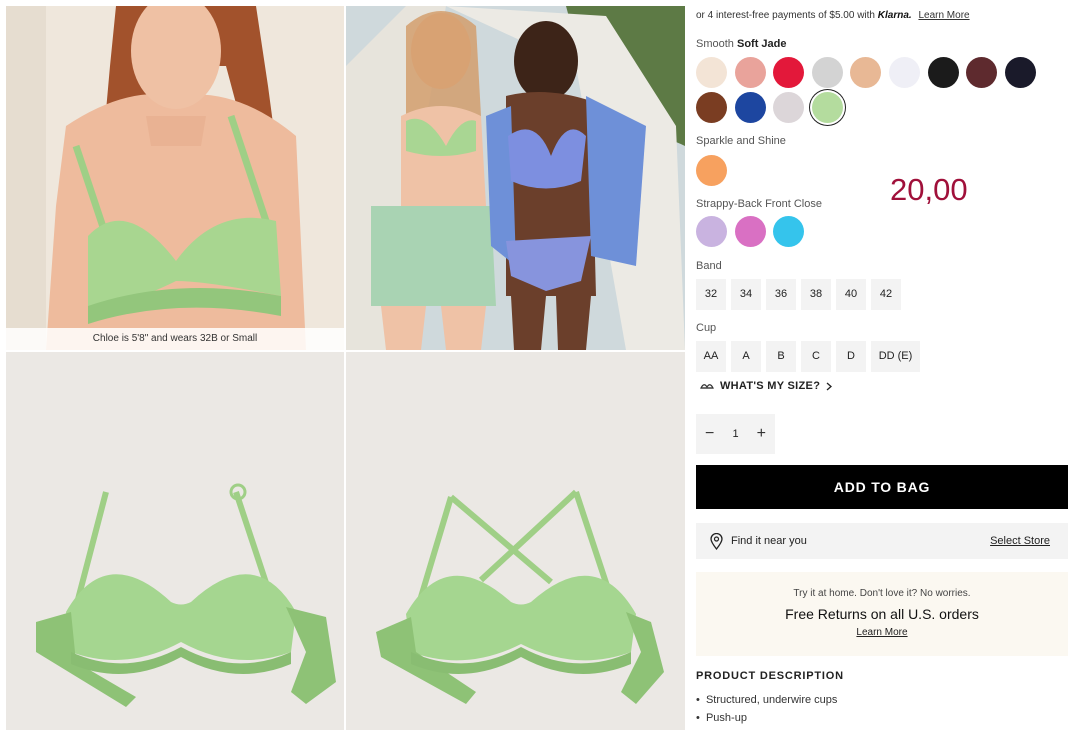 The width and height of the screenshot is (1072, 730). I want to click on band-label: Band, so click(709, 266).